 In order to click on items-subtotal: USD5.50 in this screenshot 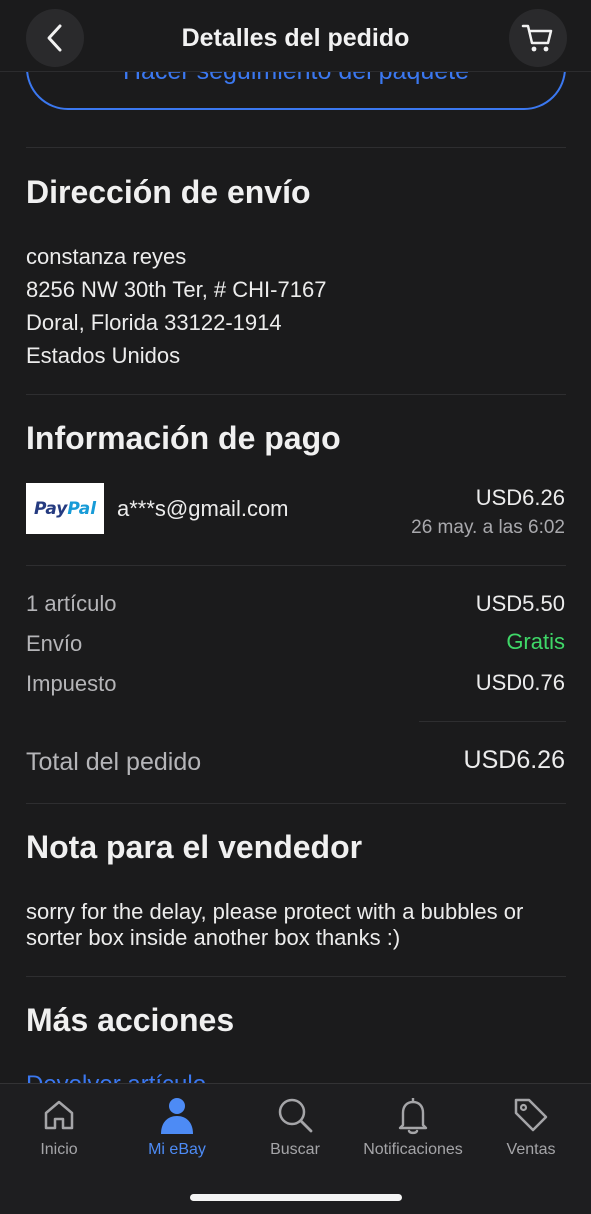, I will do `click(520, 603)`.